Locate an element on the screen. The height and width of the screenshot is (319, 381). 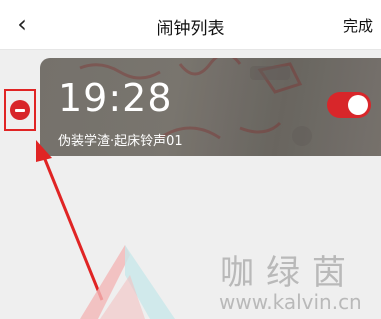
done-button: 完成 is located at coordinates (358, 25).